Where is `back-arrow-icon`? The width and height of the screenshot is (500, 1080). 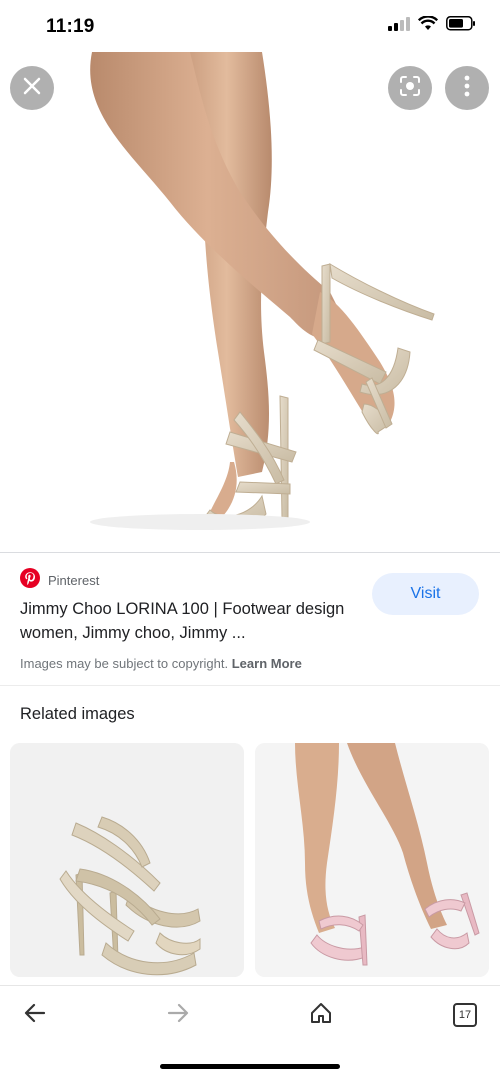
back-arrow-icon is located at coordinates (35, 1015).